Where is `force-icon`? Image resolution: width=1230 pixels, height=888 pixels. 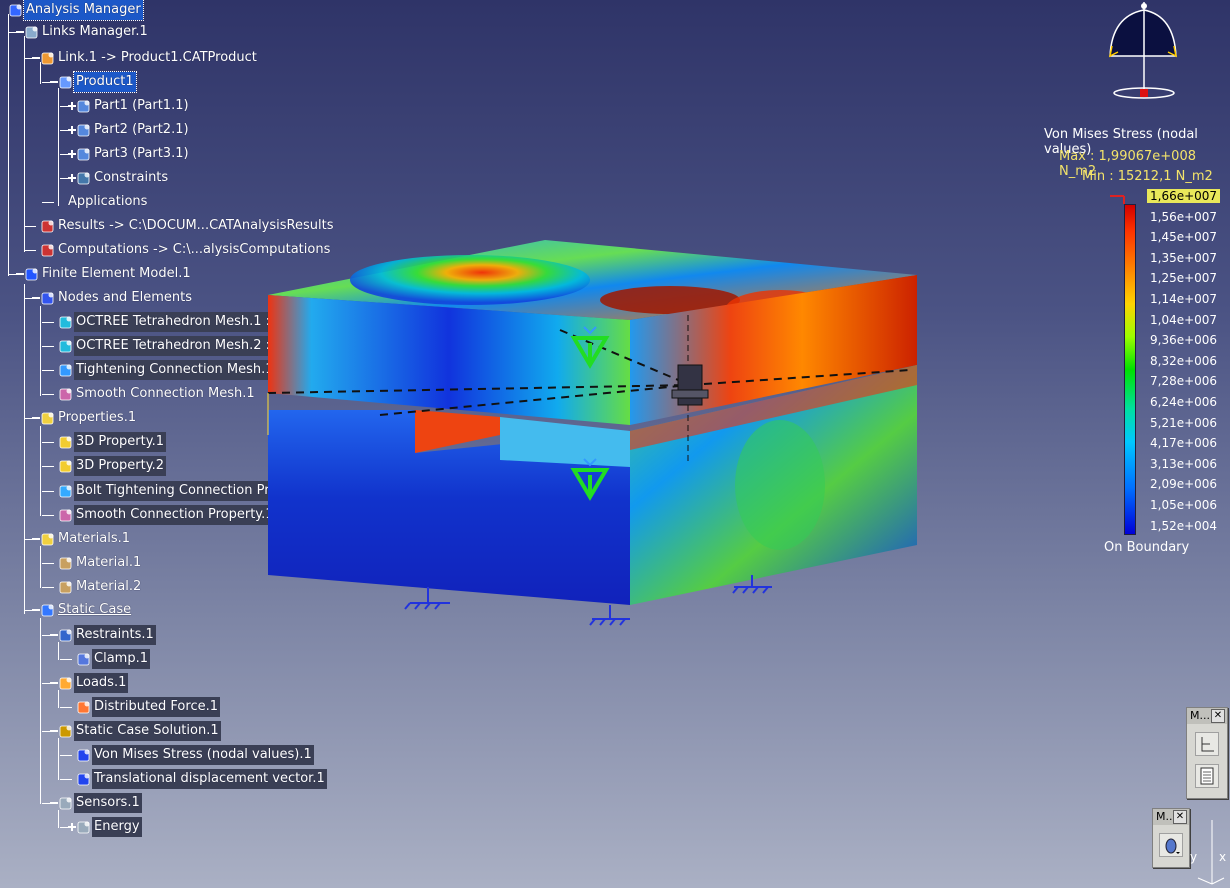
force-icon is located at coordinates (83, 707).